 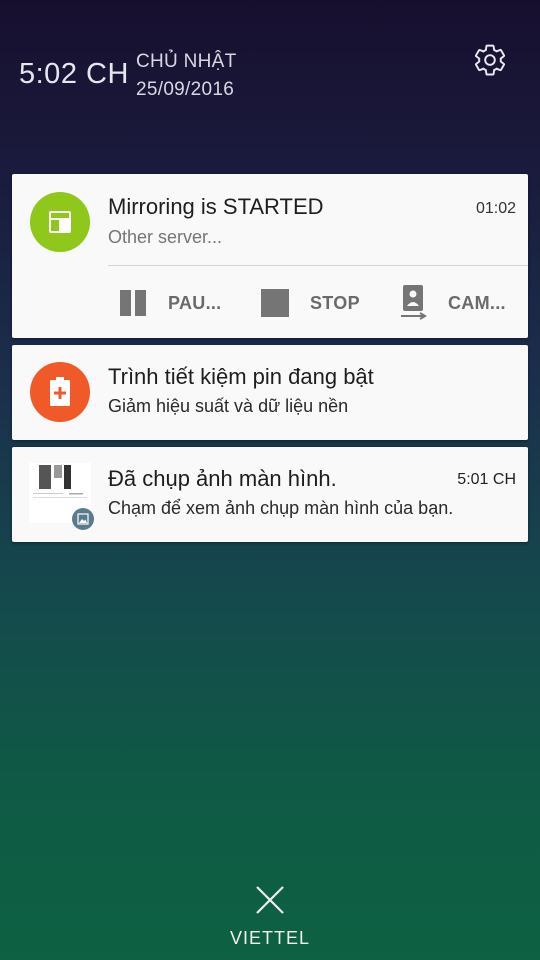 What do you see at coordinates (216, 206) in the screenshot?
I see `notification-title: Mirroring is STARTED` at bounding box center [216, 206].